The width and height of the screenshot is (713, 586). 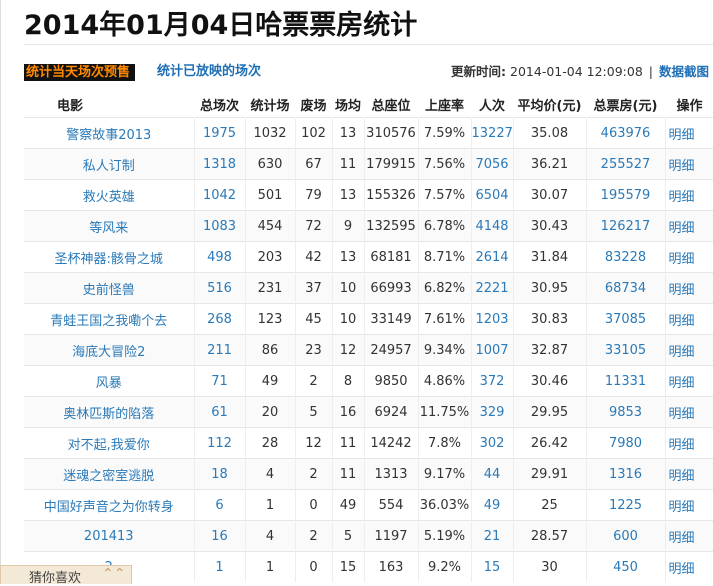 What do you see at coordinates (492, 350) in the screenshot?
I see `cell-admissions: 1007` at bounding box center [492, 350].